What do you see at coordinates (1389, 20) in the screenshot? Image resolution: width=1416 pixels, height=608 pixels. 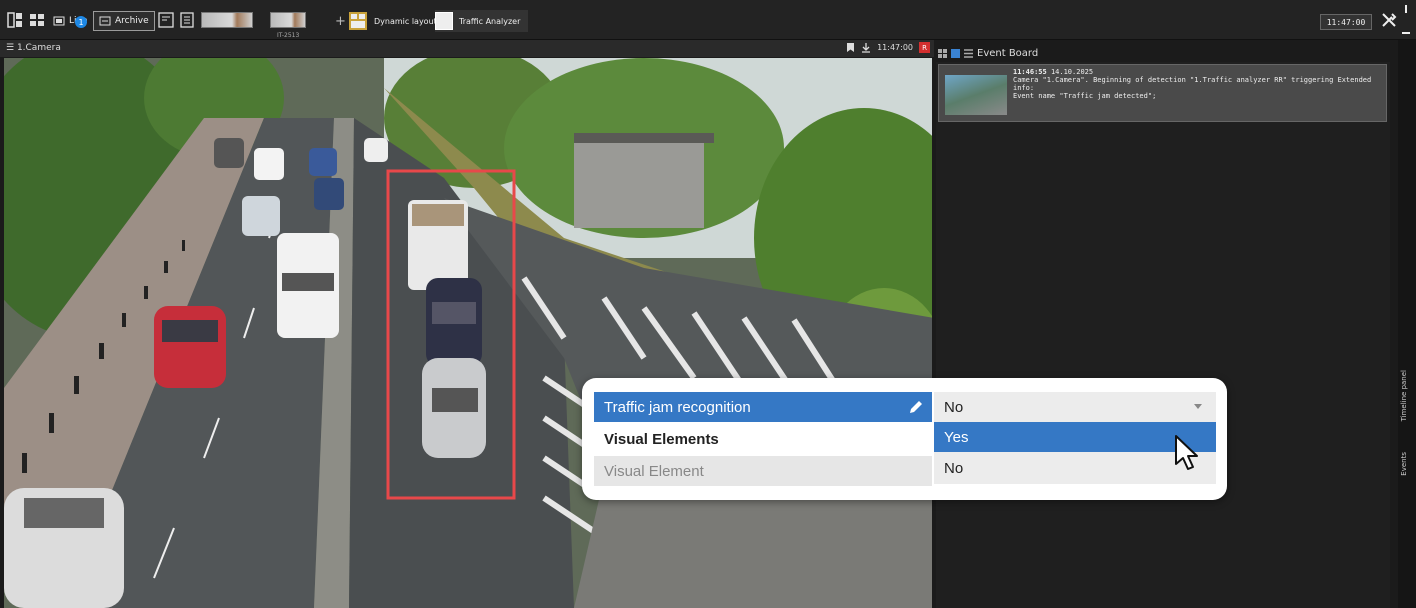 I see `tools-icon` at bounding box center [1389, 20].